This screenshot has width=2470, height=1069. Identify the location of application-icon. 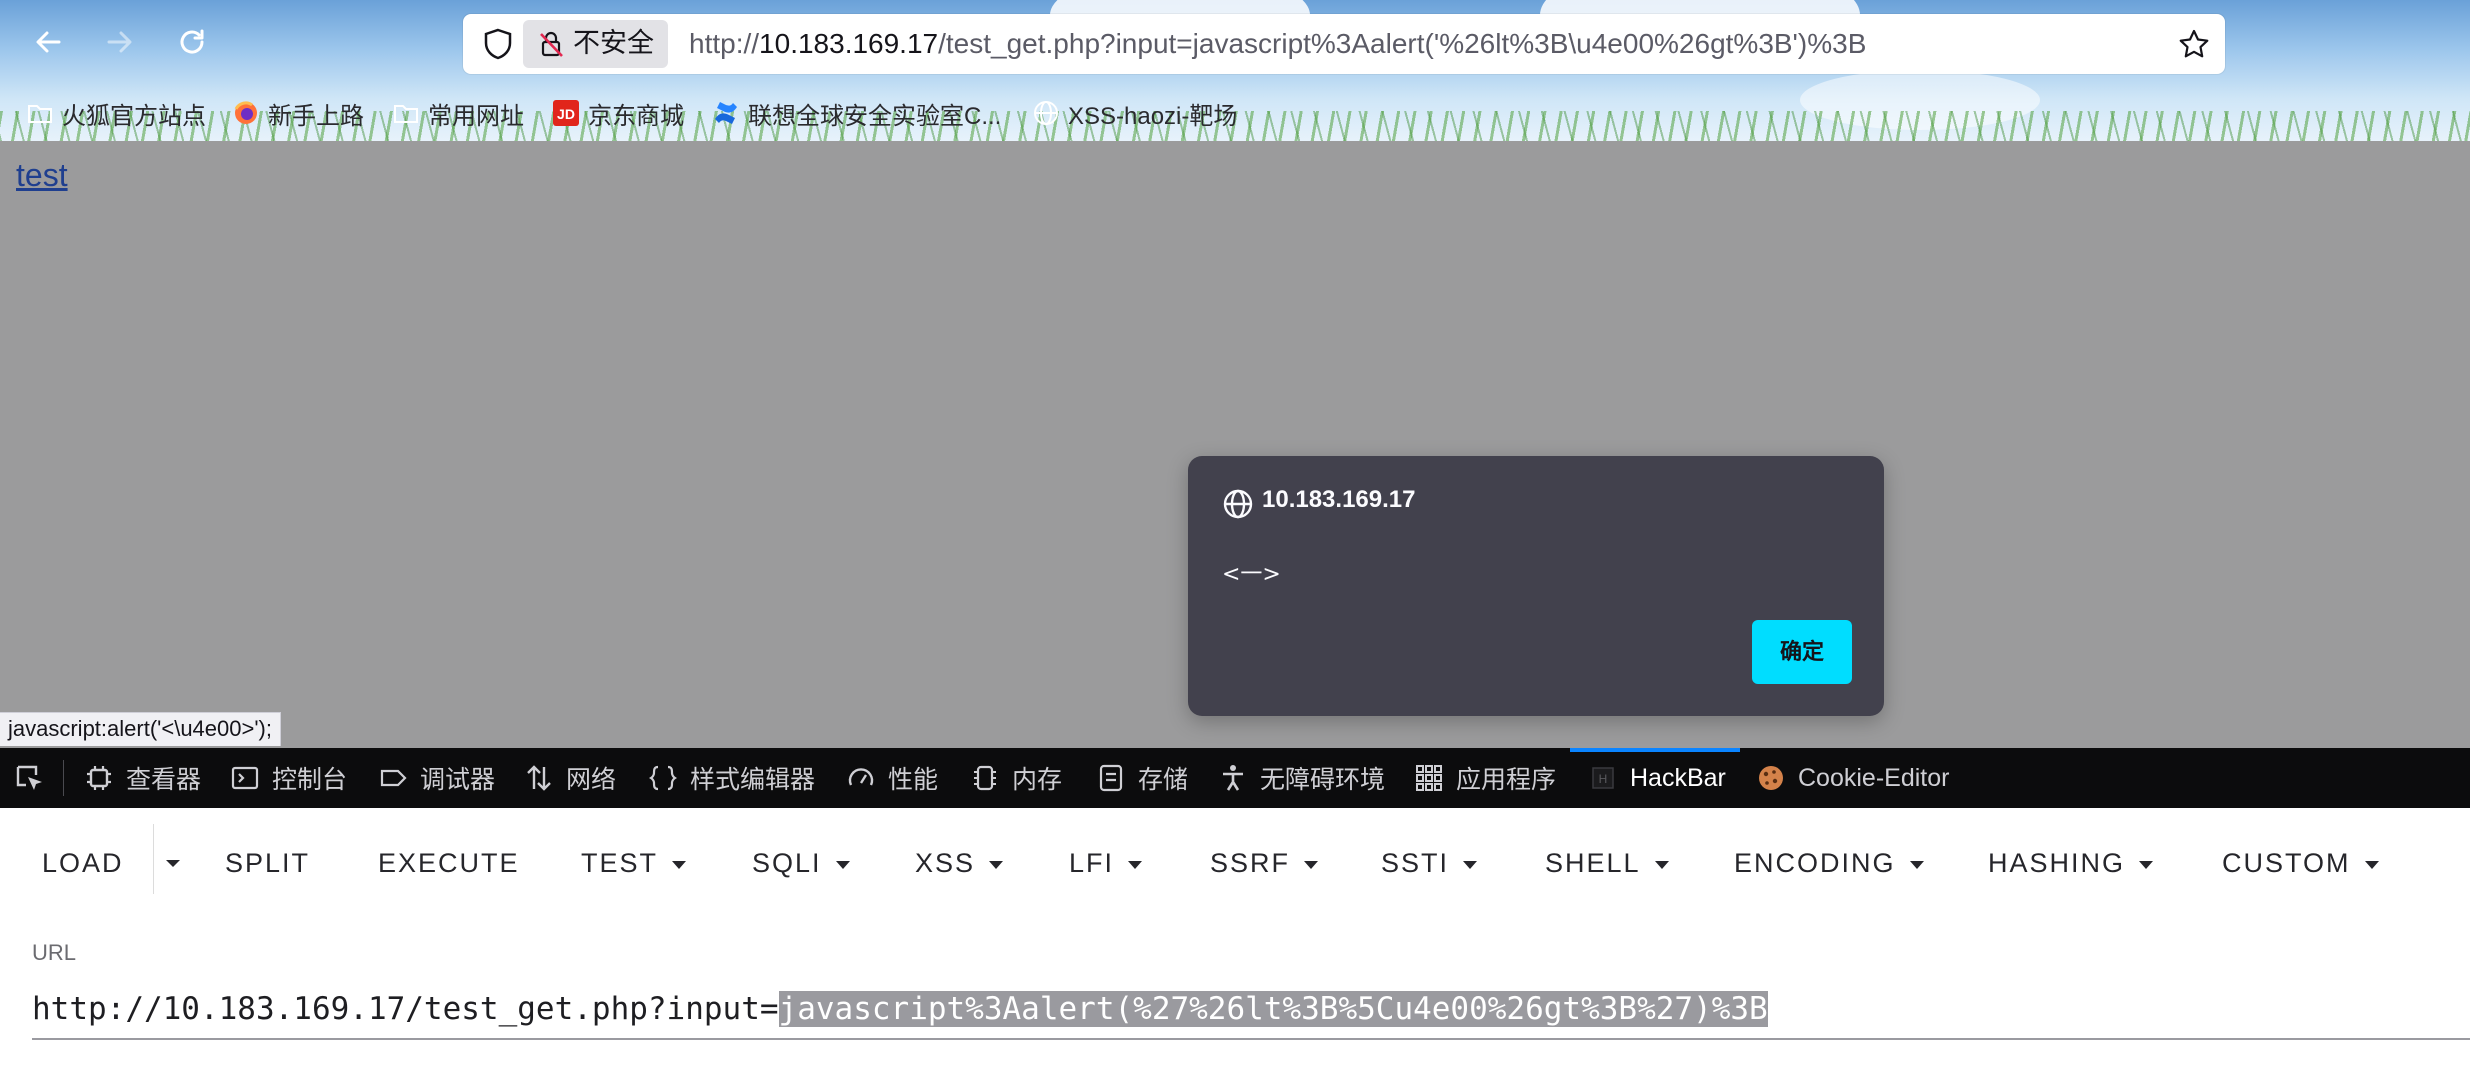
(1429, 778).